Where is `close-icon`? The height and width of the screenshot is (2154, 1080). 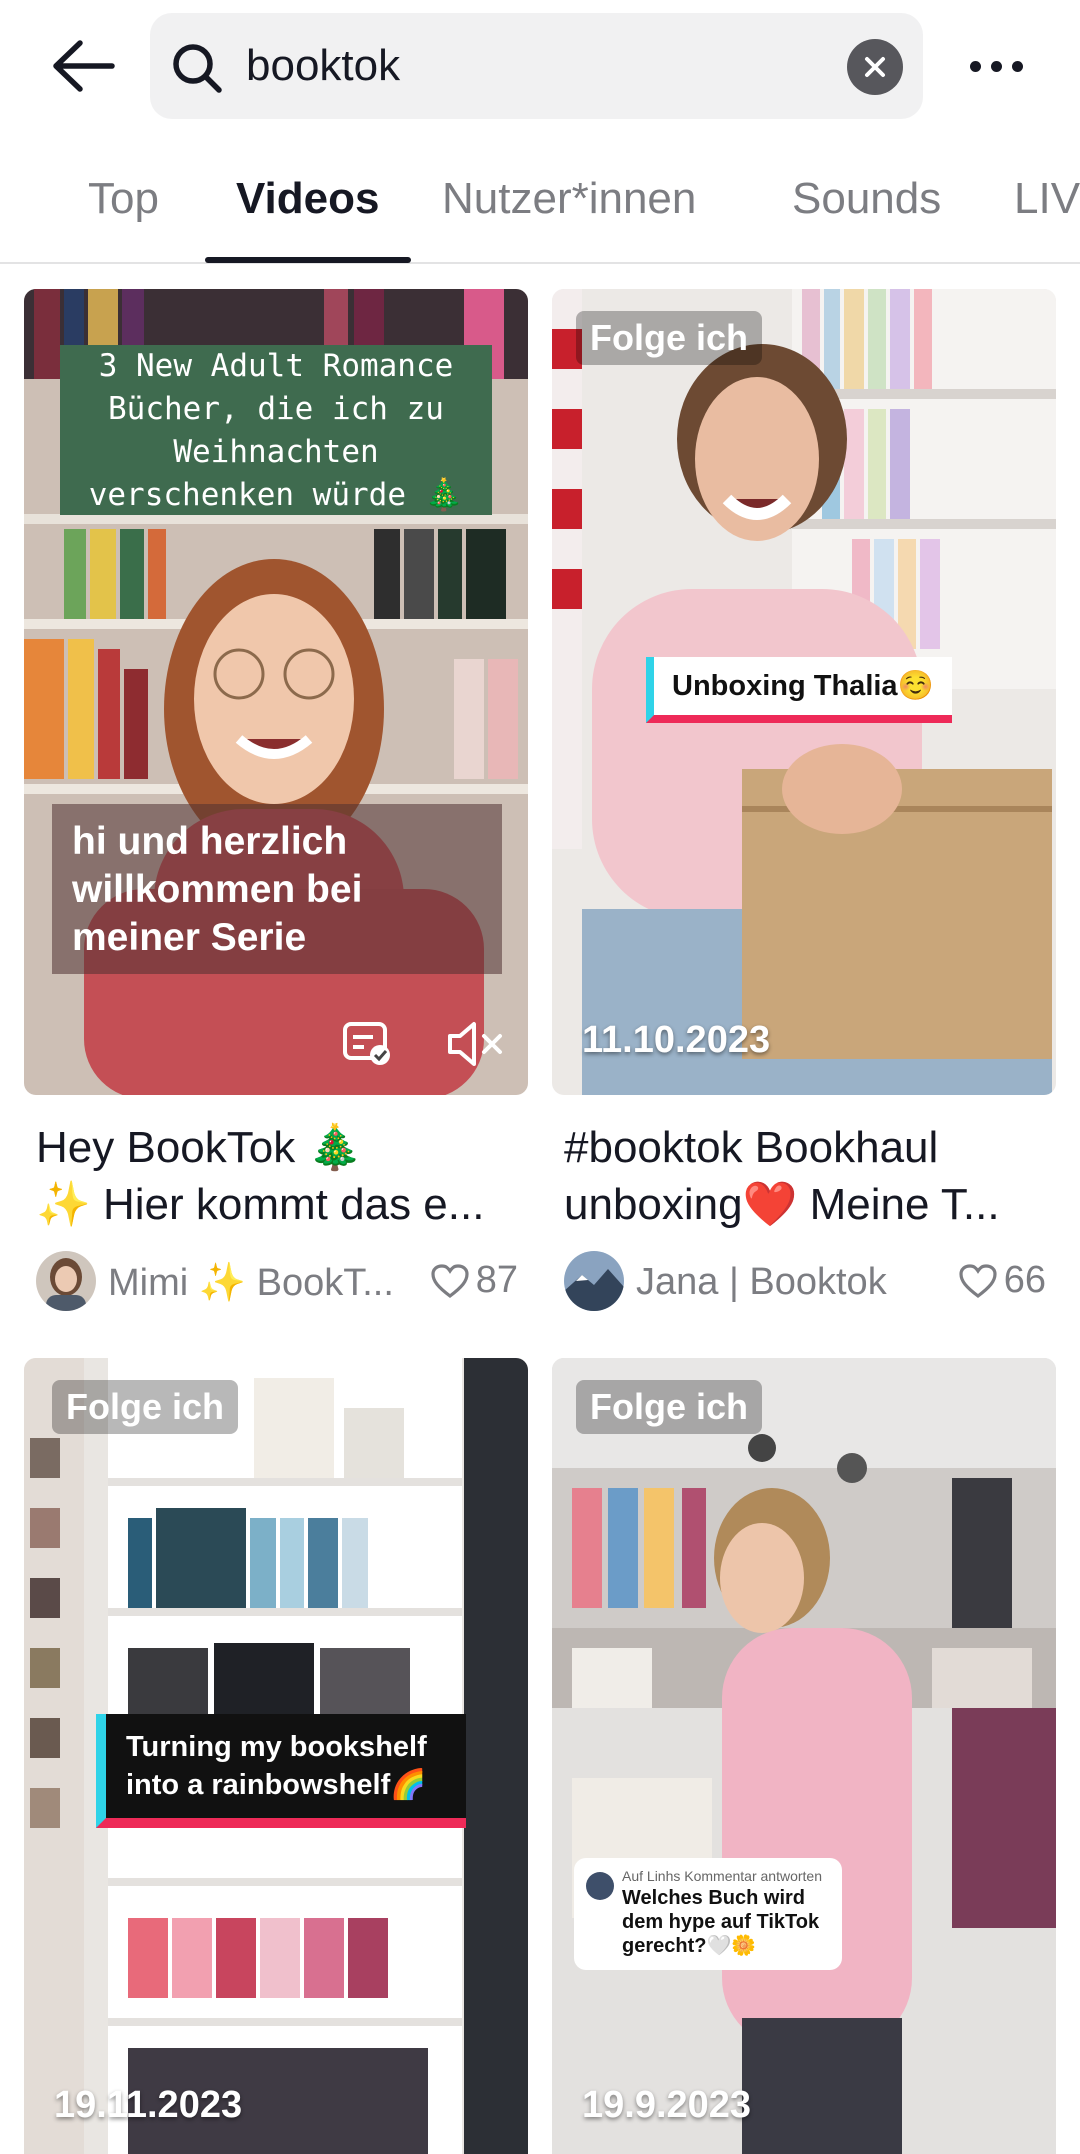 close-icon is located at coordinates (875, 67).